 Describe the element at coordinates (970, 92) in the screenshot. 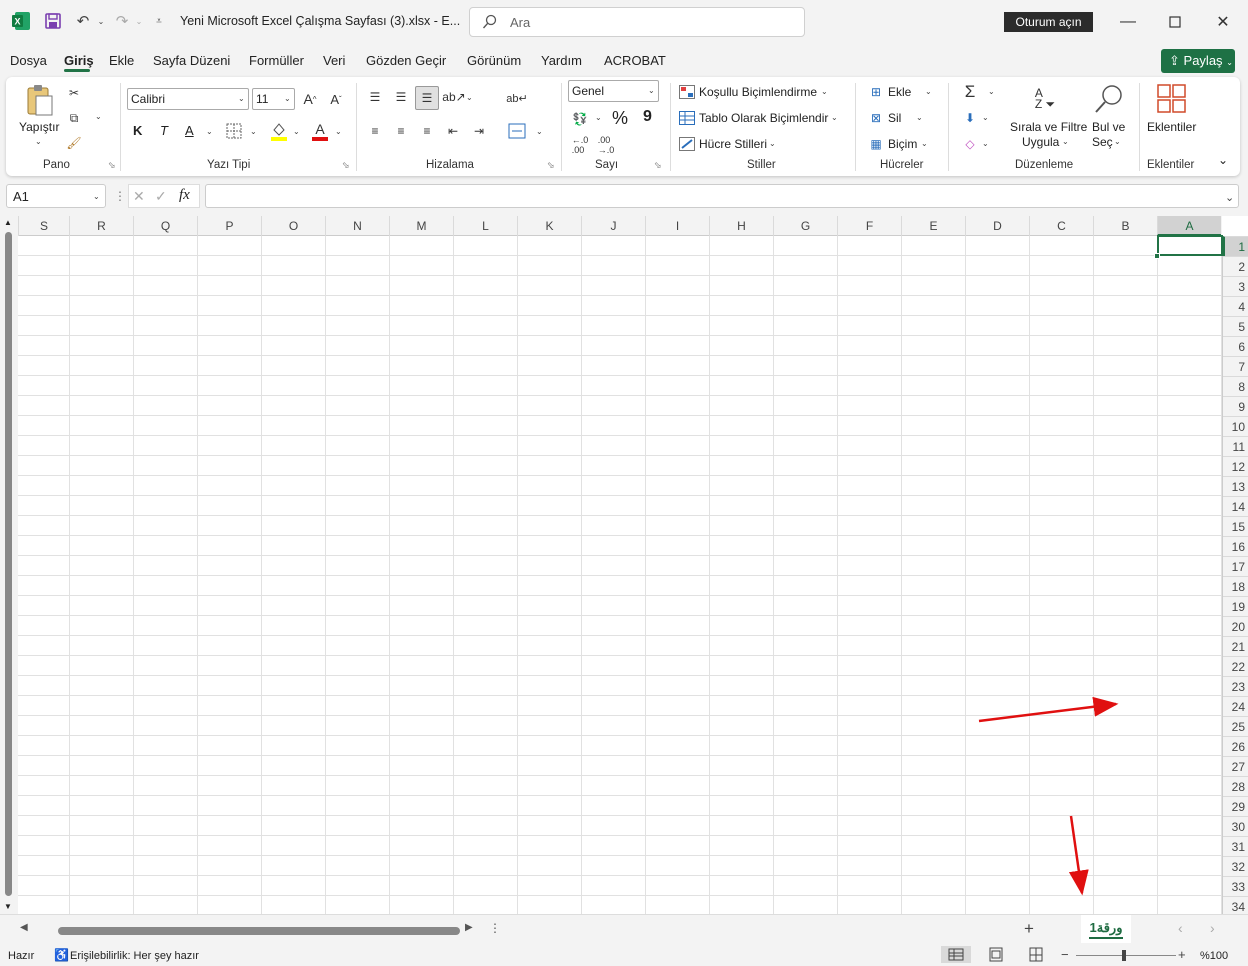

I see `autosum-icon: Σ` at that location.